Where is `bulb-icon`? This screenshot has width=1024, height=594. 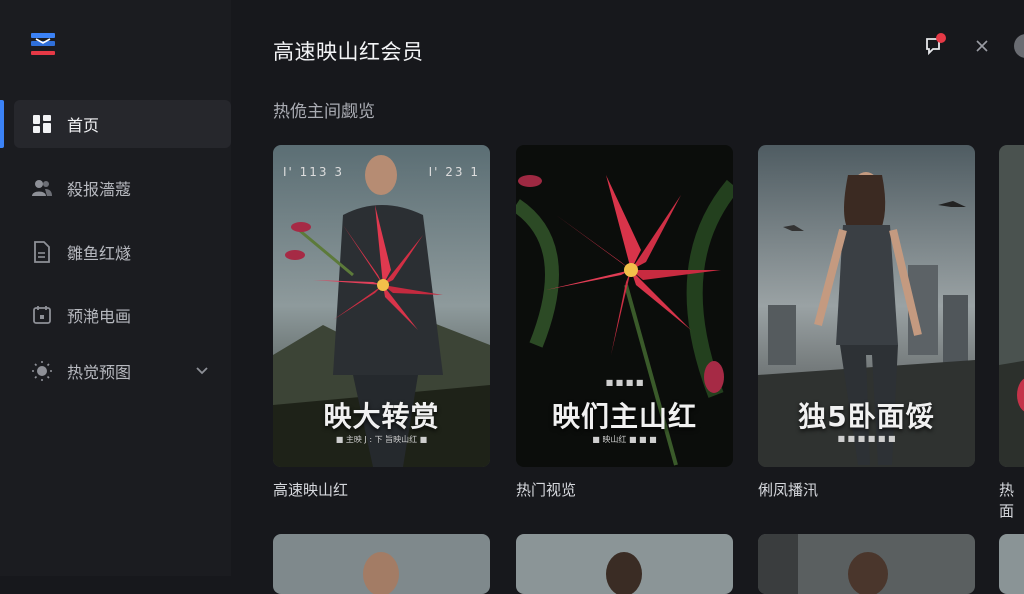
bulb-icon is located at coordinates (42, 371).